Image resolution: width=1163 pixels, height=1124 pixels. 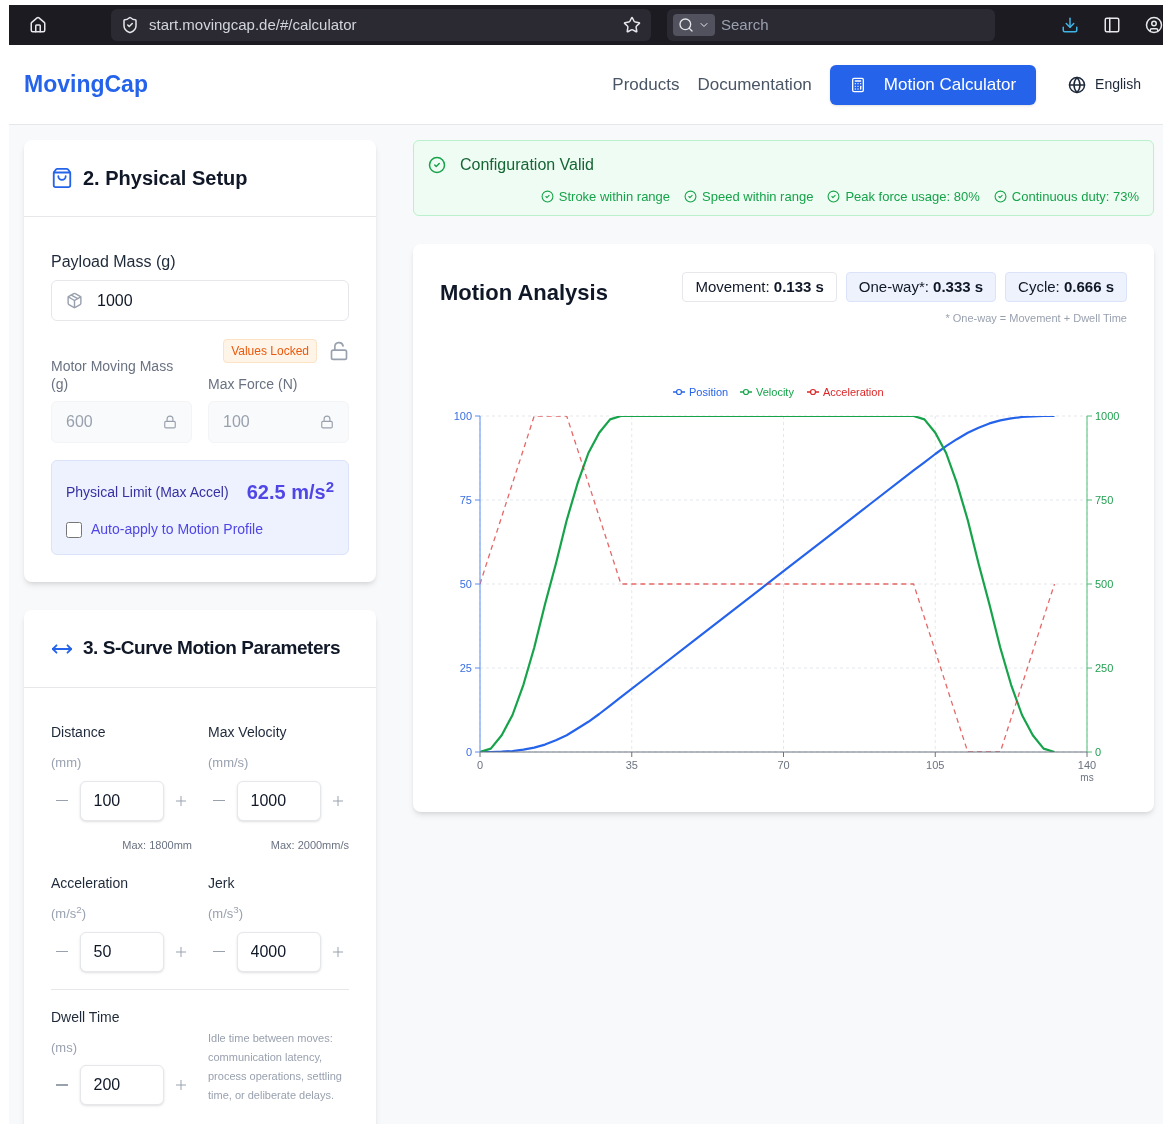 I want to click on auto-apply-checkbox, so click(x=74, y=529).